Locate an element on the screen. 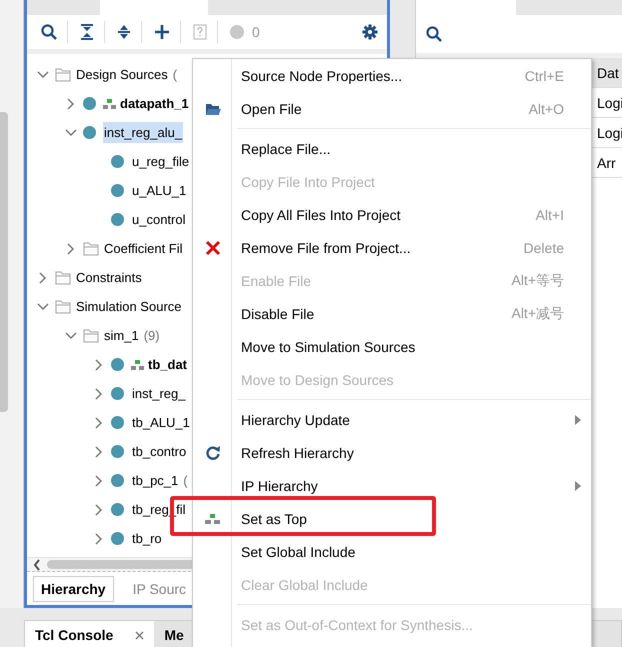  expand-all-icon is located at coordinates (124, 32).